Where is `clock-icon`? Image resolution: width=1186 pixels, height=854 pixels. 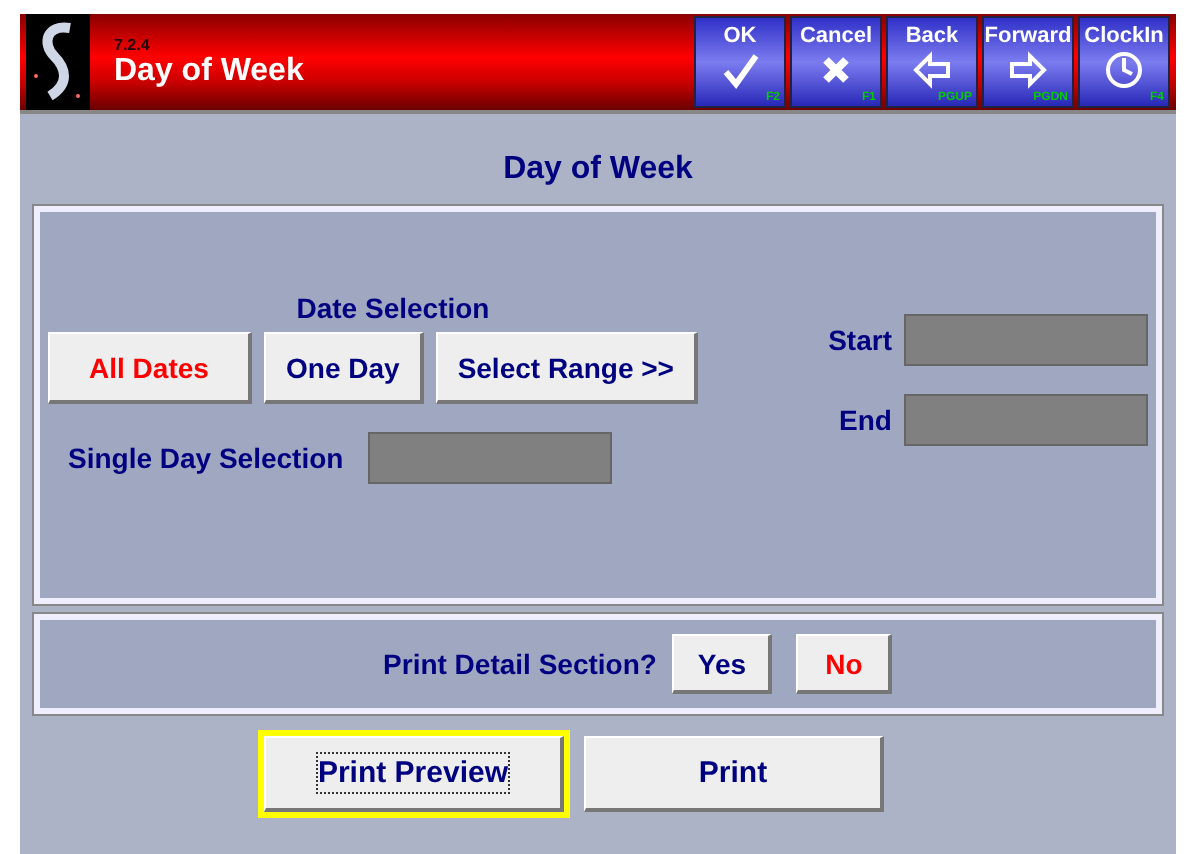 clock-icon is located at coordinates (1124, 70).